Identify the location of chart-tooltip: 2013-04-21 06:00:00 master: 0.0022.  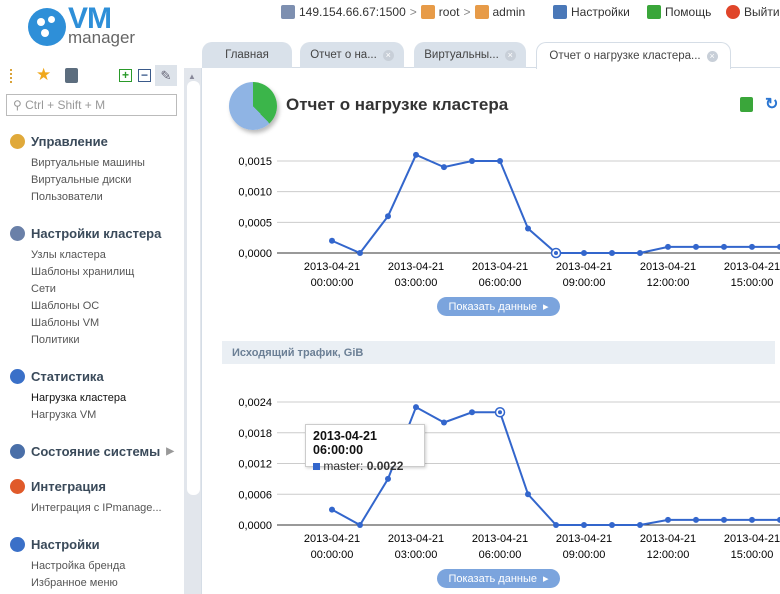
(365, 448).